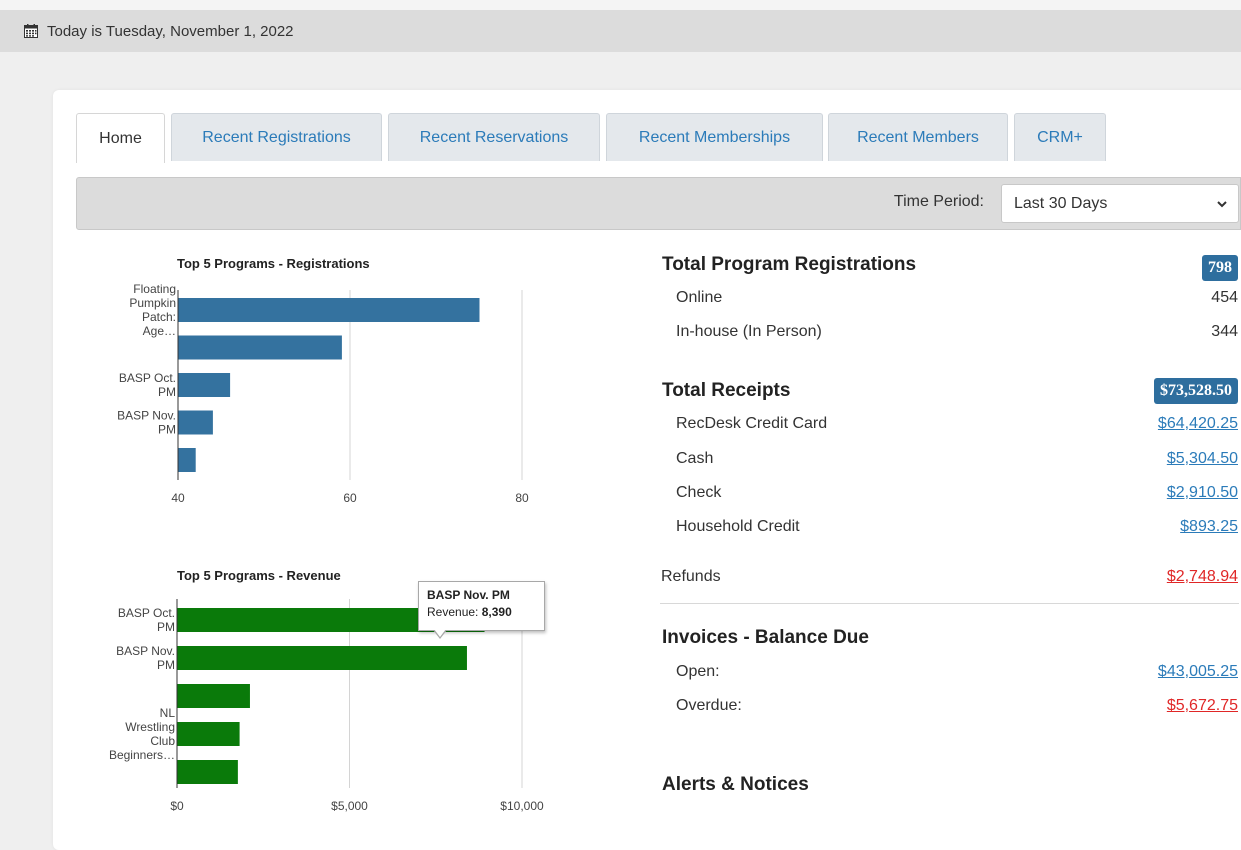  I want to click on tab-recent-reservations: Recent Reservations, so click(494, 137).